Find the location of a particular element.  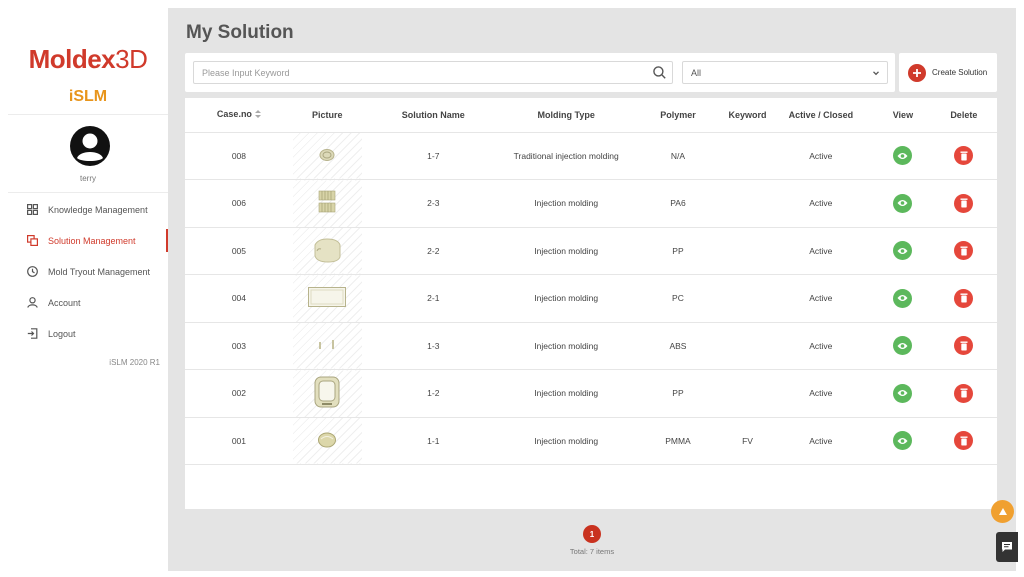

scroll-top-button is located at coordinates (1002, 511).